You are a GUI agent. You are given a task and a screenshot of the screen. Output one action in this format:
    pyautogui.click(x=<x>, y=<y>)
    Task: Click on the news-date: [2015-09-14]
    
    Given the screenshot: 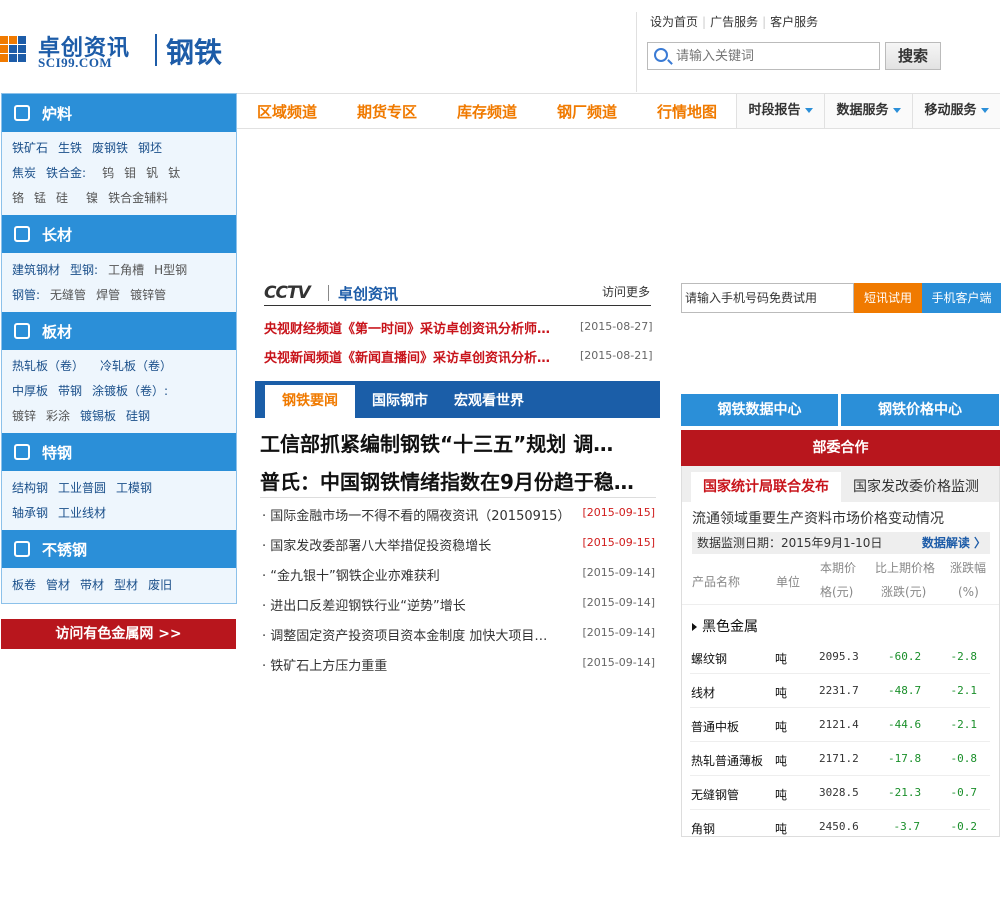 What is the action you would take?
    pyautogui.click(x=618, y=602)
    